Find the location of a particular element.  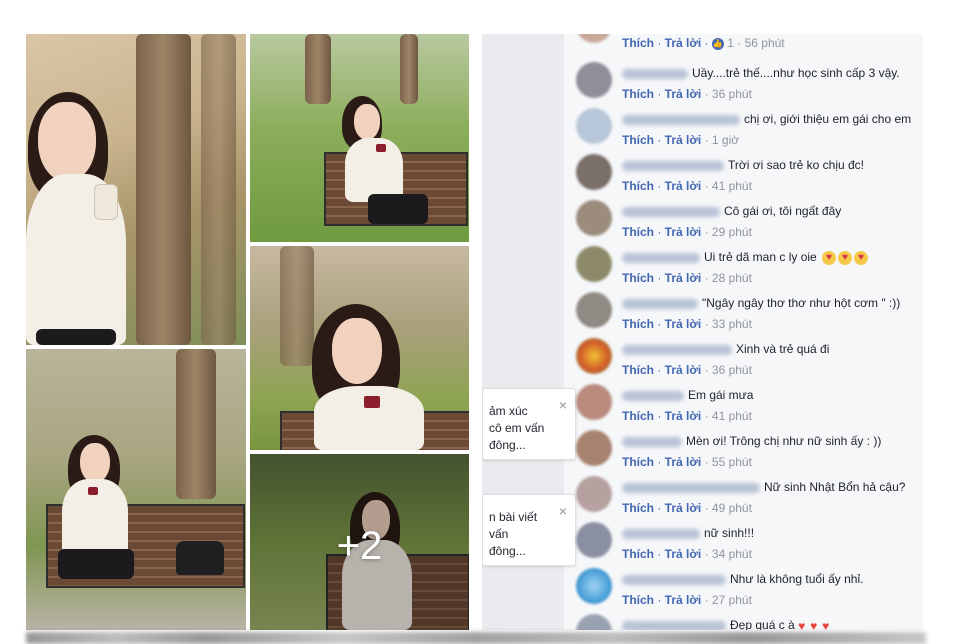

comment-body: Đẹp quá c à ♥ ♥ ♥ is located at coordinates (728, 624).